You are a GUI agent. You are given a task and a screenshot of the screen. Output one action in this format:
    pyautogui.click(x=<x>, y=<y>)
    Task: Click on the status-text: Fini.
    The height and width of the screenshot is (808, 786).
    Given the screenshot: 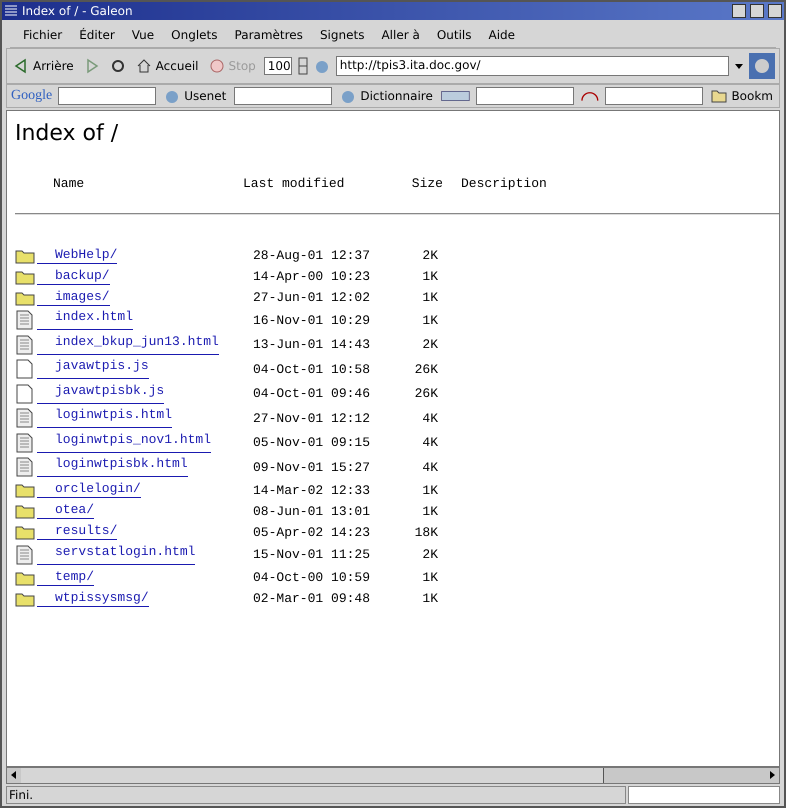 What is the action you would take?
    pyautogui.click(x=316, y=795)
    